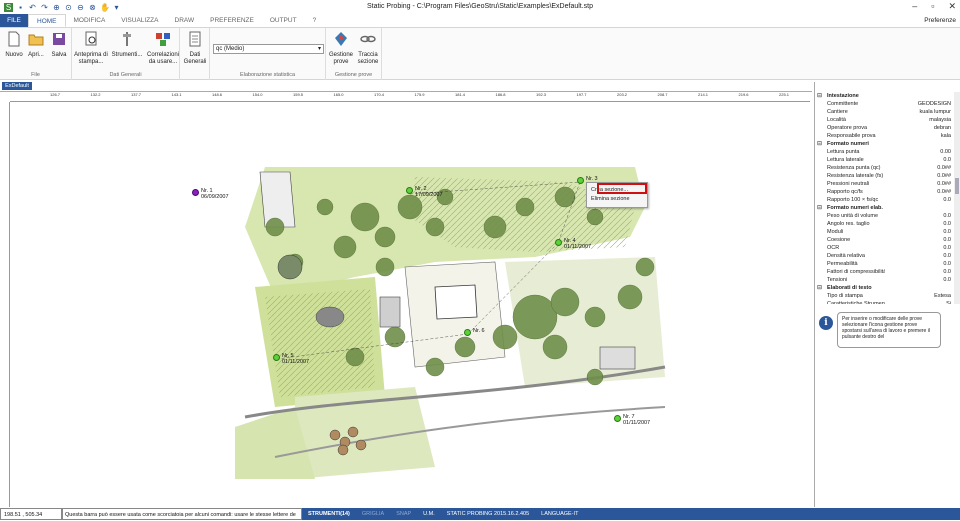  I want to click on tab-file: FILE, so click(14, 20).